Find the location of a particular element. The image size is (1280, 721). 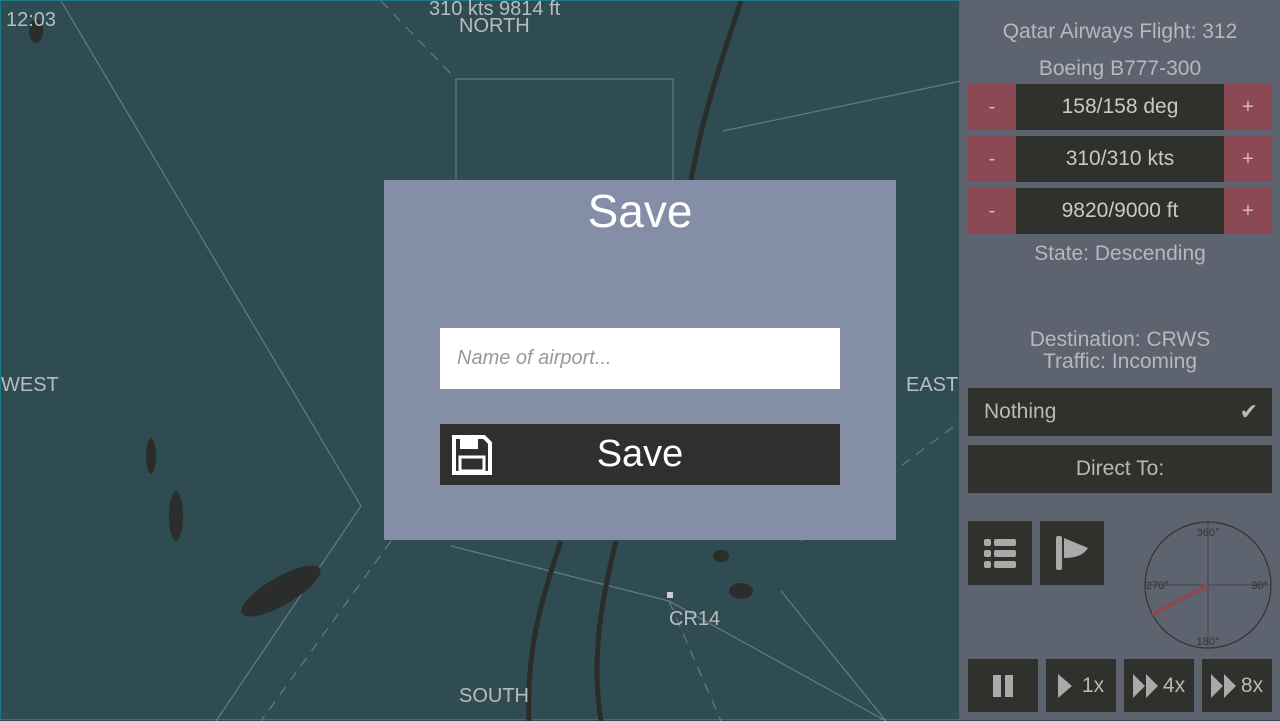

altitude-decrease-button: - is located at coordinates (992, 211).